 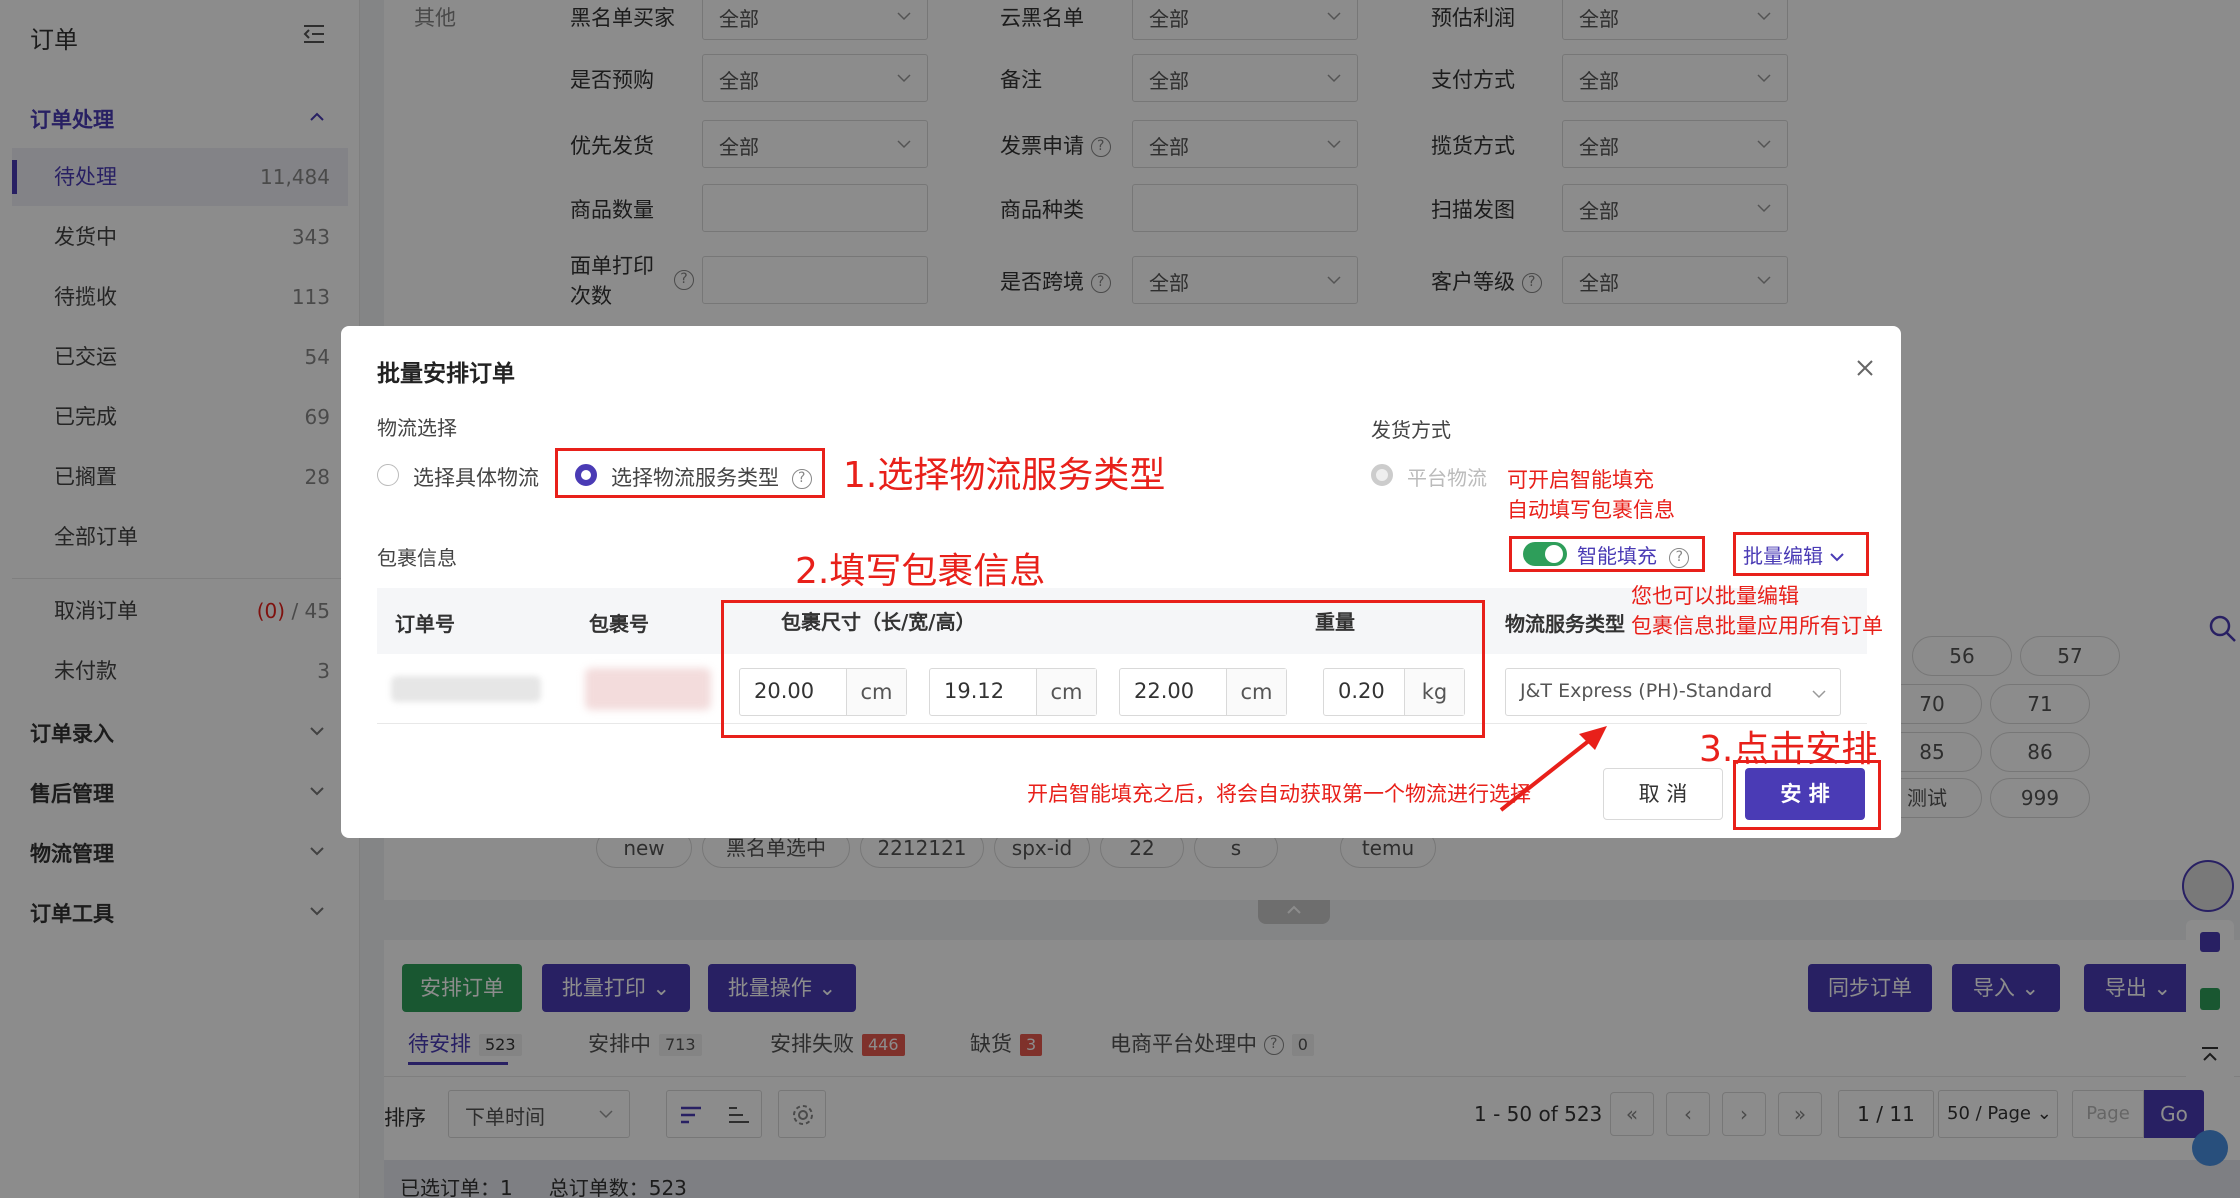 What do you see at coordinates (1715, 596) in the screenshot?
I see `annotation-batch-note-1: 您也可以批量编辑` at bounding box center [1715, 596].